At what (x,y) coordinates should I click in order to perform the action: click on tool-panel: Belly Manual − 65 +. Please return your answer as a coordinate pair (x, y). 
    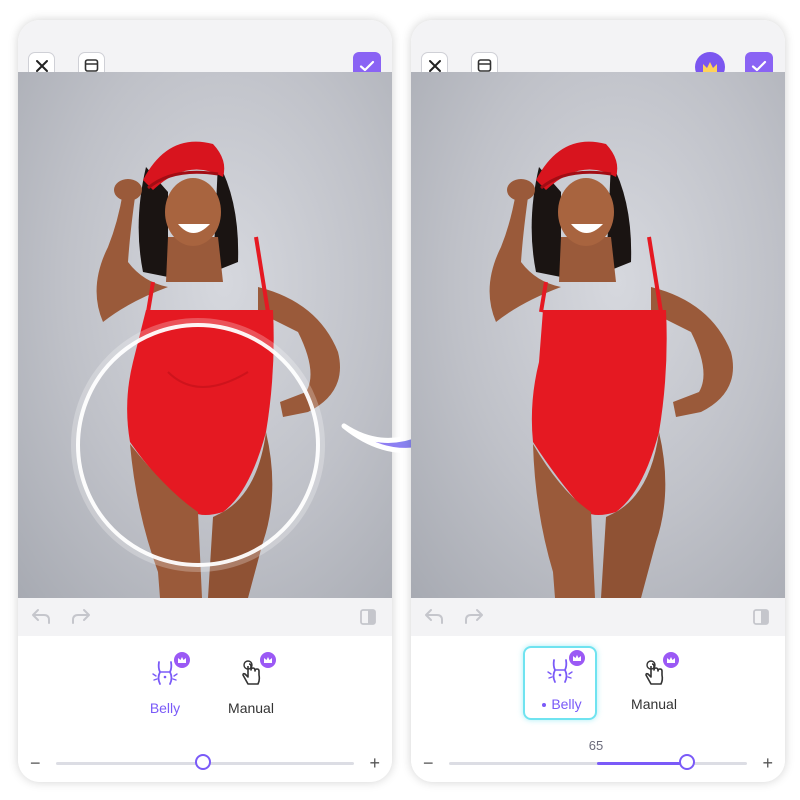
    Looking at the image, I should click on (598, 709).